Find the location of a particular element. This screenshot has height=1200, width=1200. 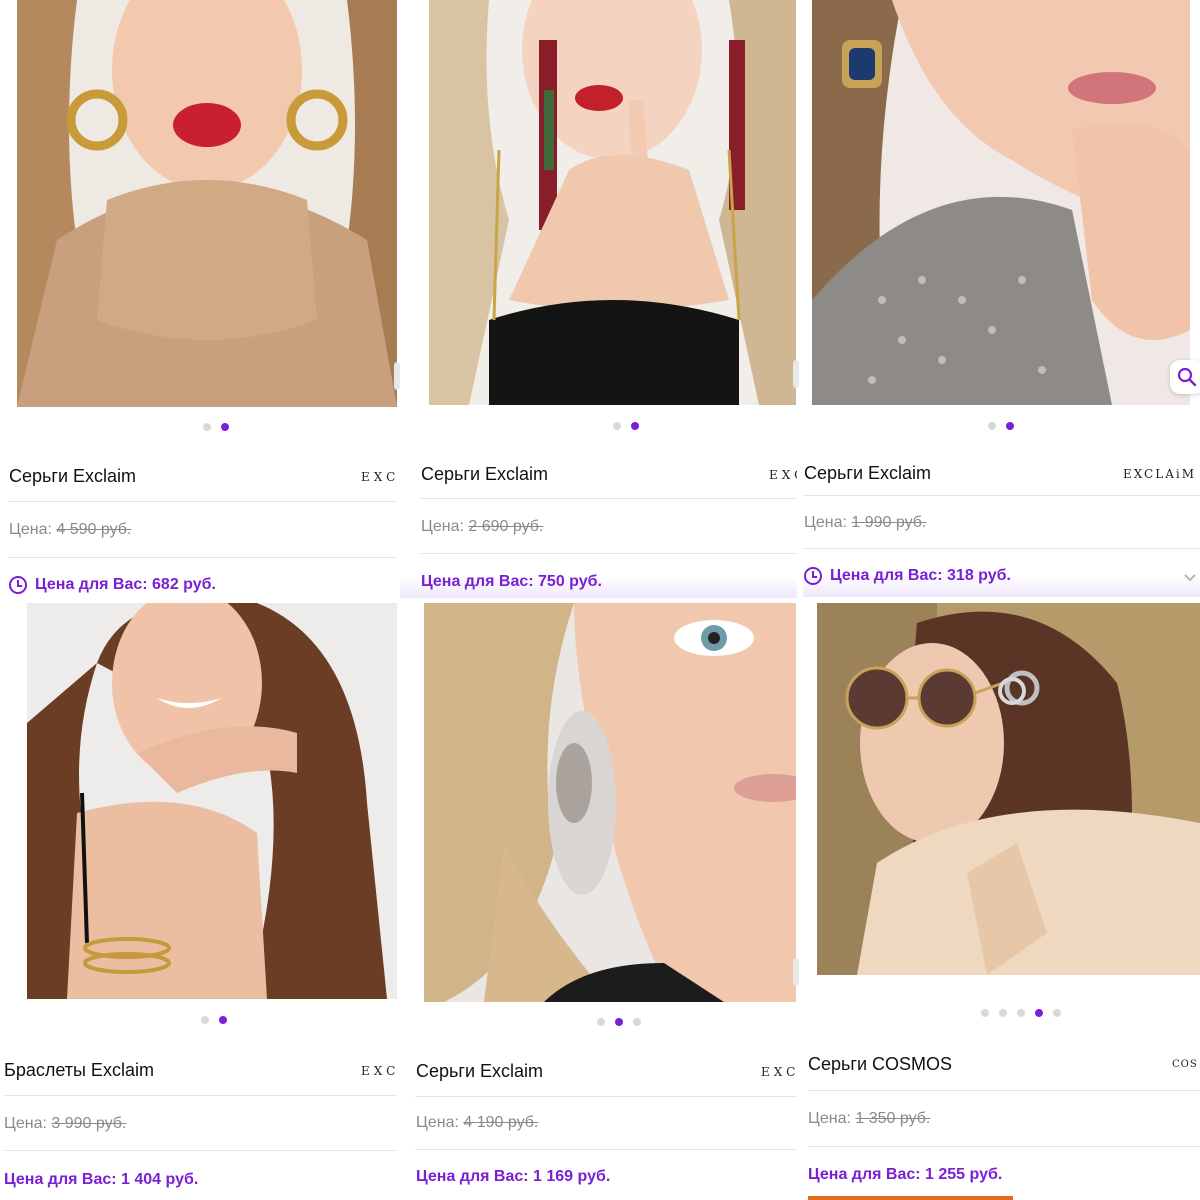

brand-logo: EXCl is located at coordinates (783, 474).